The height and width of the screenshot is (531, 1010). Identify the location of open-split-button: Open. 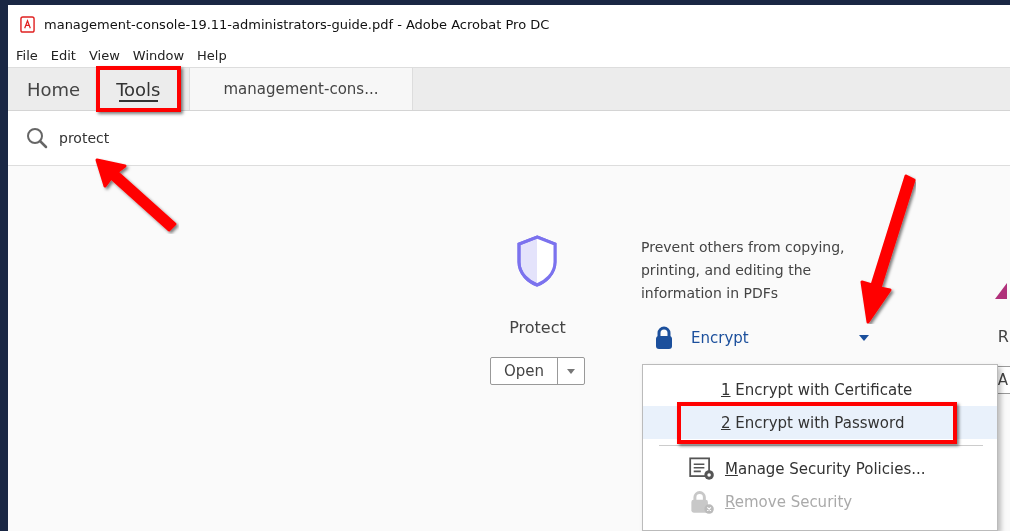
(537, 371).